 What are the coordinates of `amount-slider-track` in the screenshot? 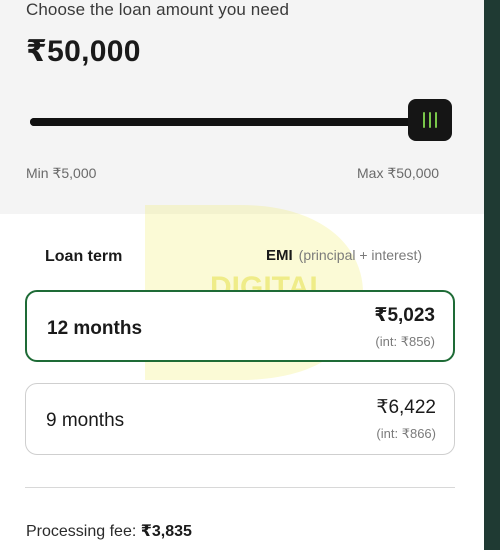 It's located at (230, 122).